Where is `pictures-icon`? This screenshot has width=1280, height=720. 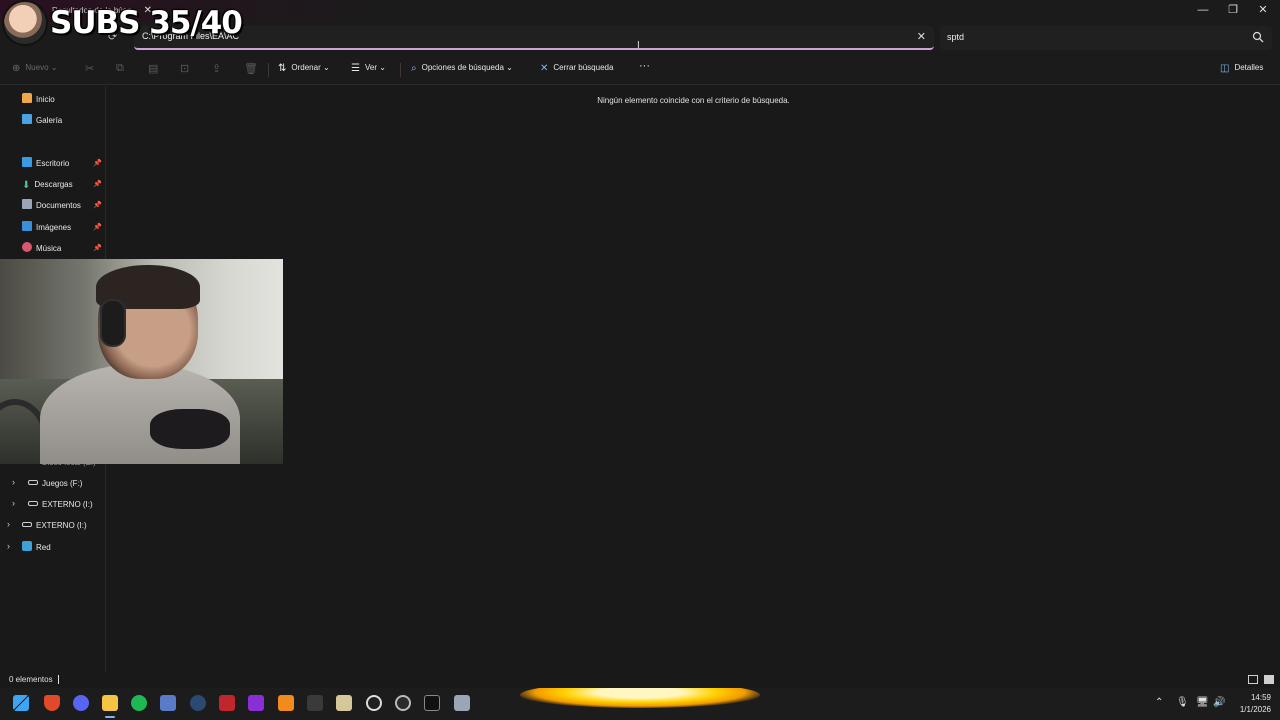
pictures-icon is located at coordinates (27, 226).